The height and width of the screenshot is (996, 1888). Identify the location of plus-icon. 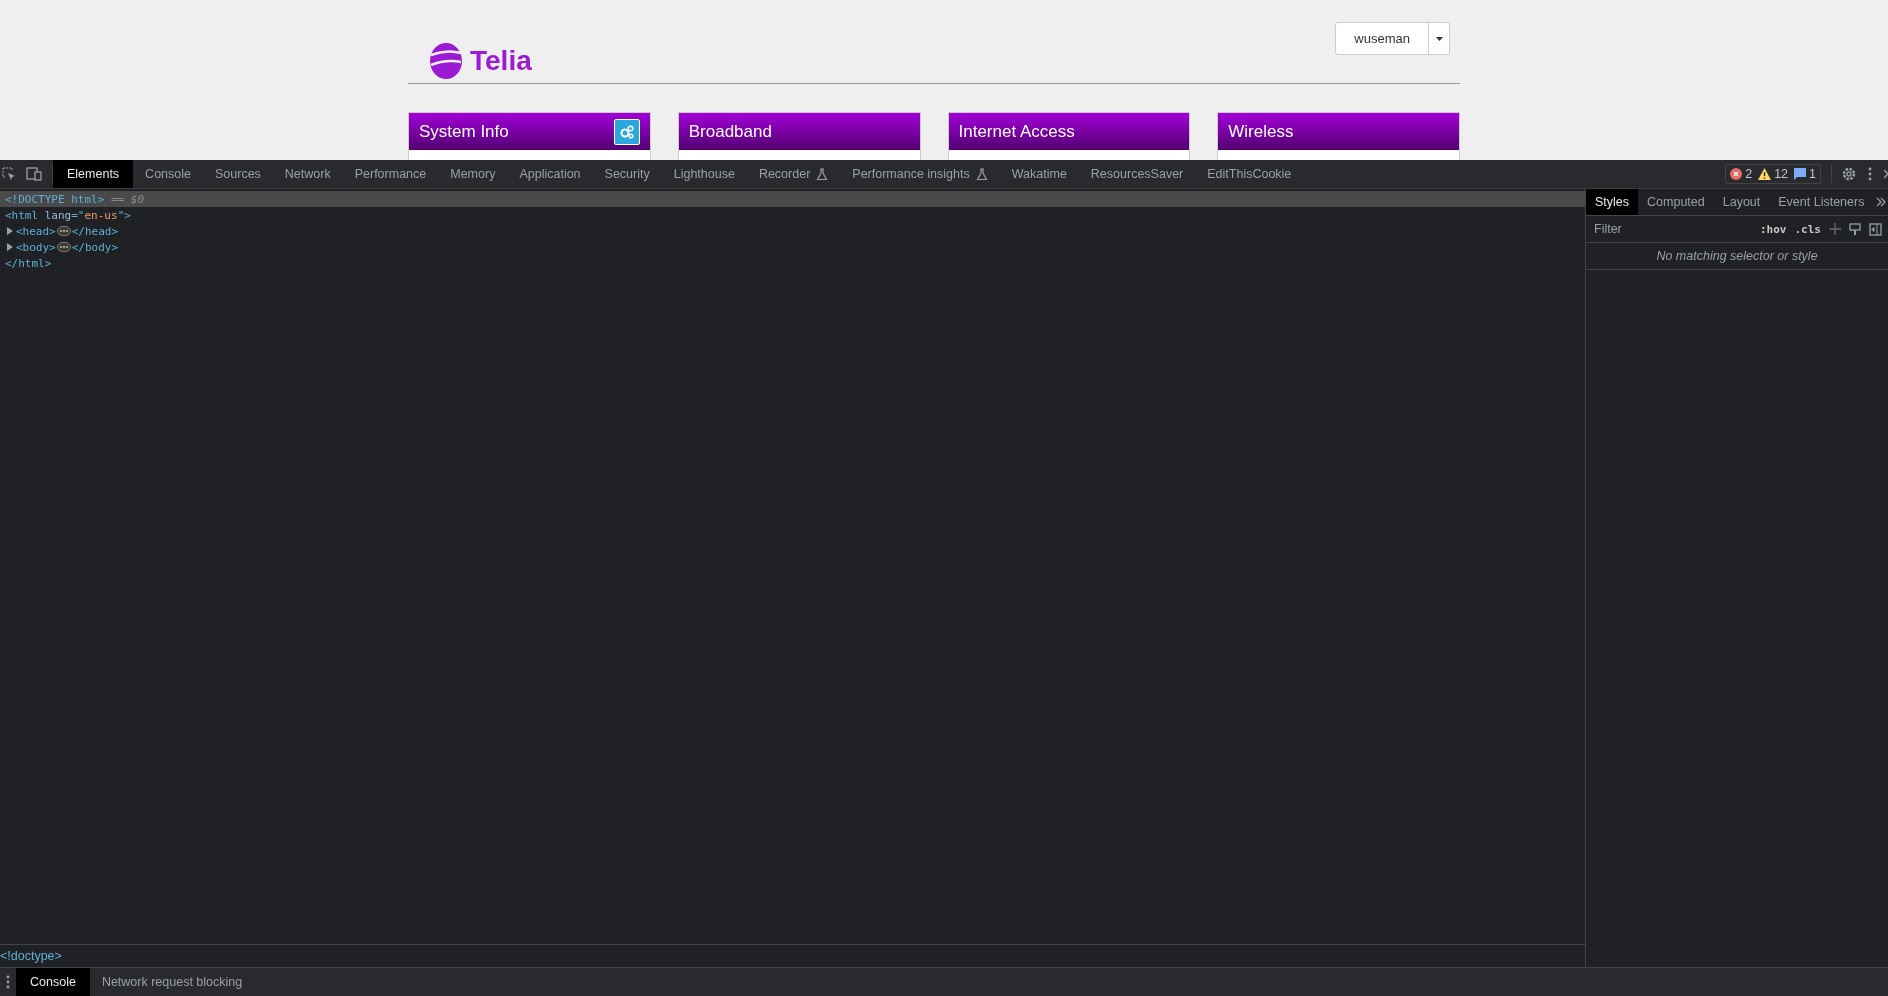
(1835, 229).